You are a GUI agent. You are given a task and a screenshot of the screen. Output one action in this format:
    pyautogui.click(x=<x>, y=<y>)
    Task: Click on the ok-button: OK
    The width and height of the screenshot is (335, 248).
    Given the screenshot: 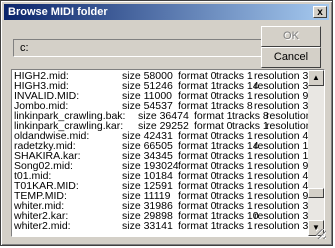 What is the action you would take?
    pyautogui.click(x=291, y=36)
    